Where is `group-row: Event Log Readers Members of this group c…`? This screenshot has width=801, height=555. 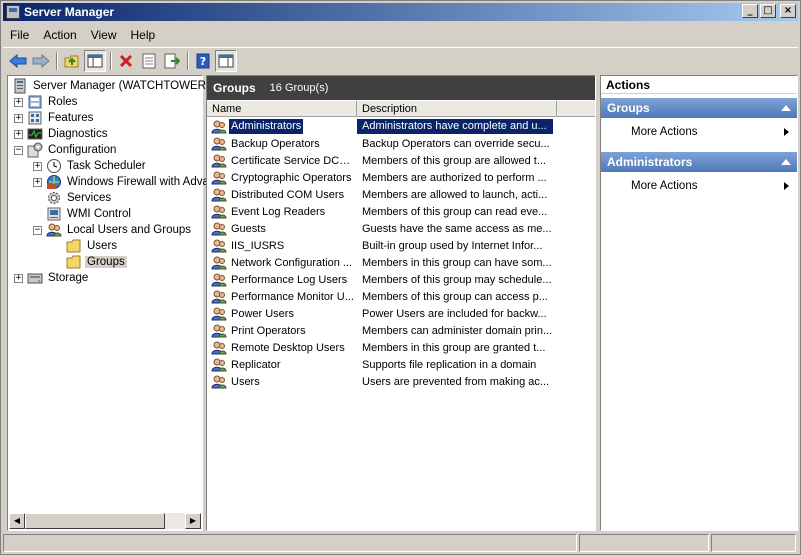
group-row: Event Log Readers Members of this group c… is located at coordinates (401, 211).